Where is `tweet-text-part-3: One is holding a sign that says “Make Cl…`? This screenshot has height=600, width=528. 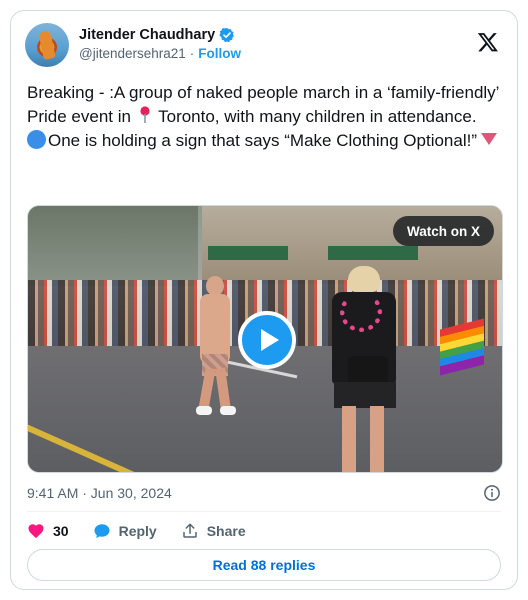 tweet-text-part-3: One is holding a sign that says “Make Cl… is located at coordinates (263, 140).